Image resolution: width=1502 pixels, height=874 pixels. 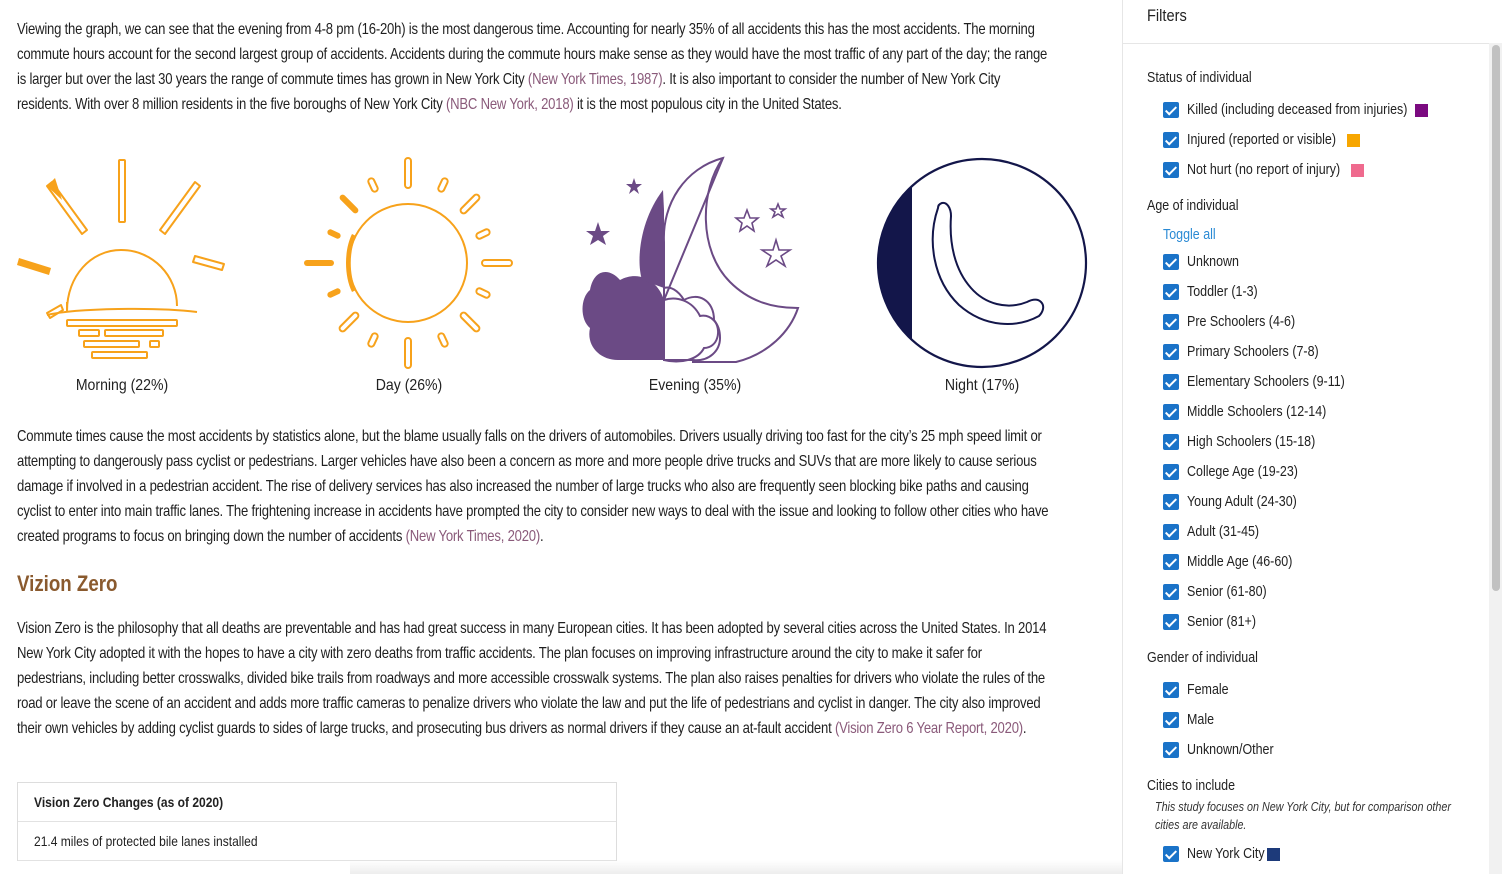 I want to click on filter-age-high-schoolers: High Schoolers (15-18), so click(x=1249, y=442).